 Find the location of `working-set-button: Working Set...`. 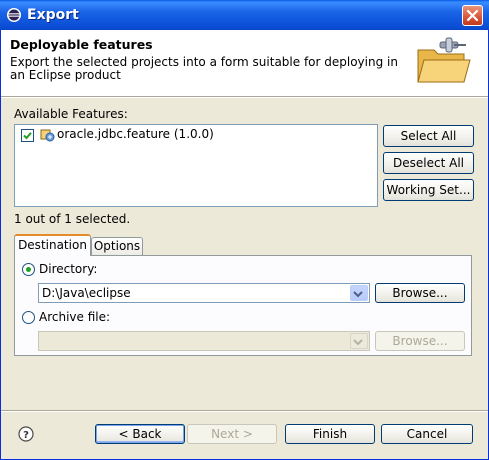

working-set-button: Working Set... is located at coordinates (428, 190).